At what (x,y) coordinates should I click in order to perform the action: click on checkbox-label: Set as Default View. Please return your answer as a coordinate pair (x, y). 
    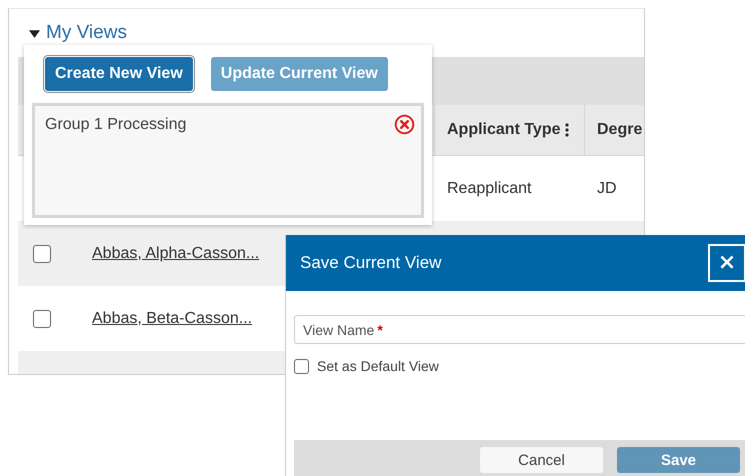
    Looking at the image, I should click on (378, 366).